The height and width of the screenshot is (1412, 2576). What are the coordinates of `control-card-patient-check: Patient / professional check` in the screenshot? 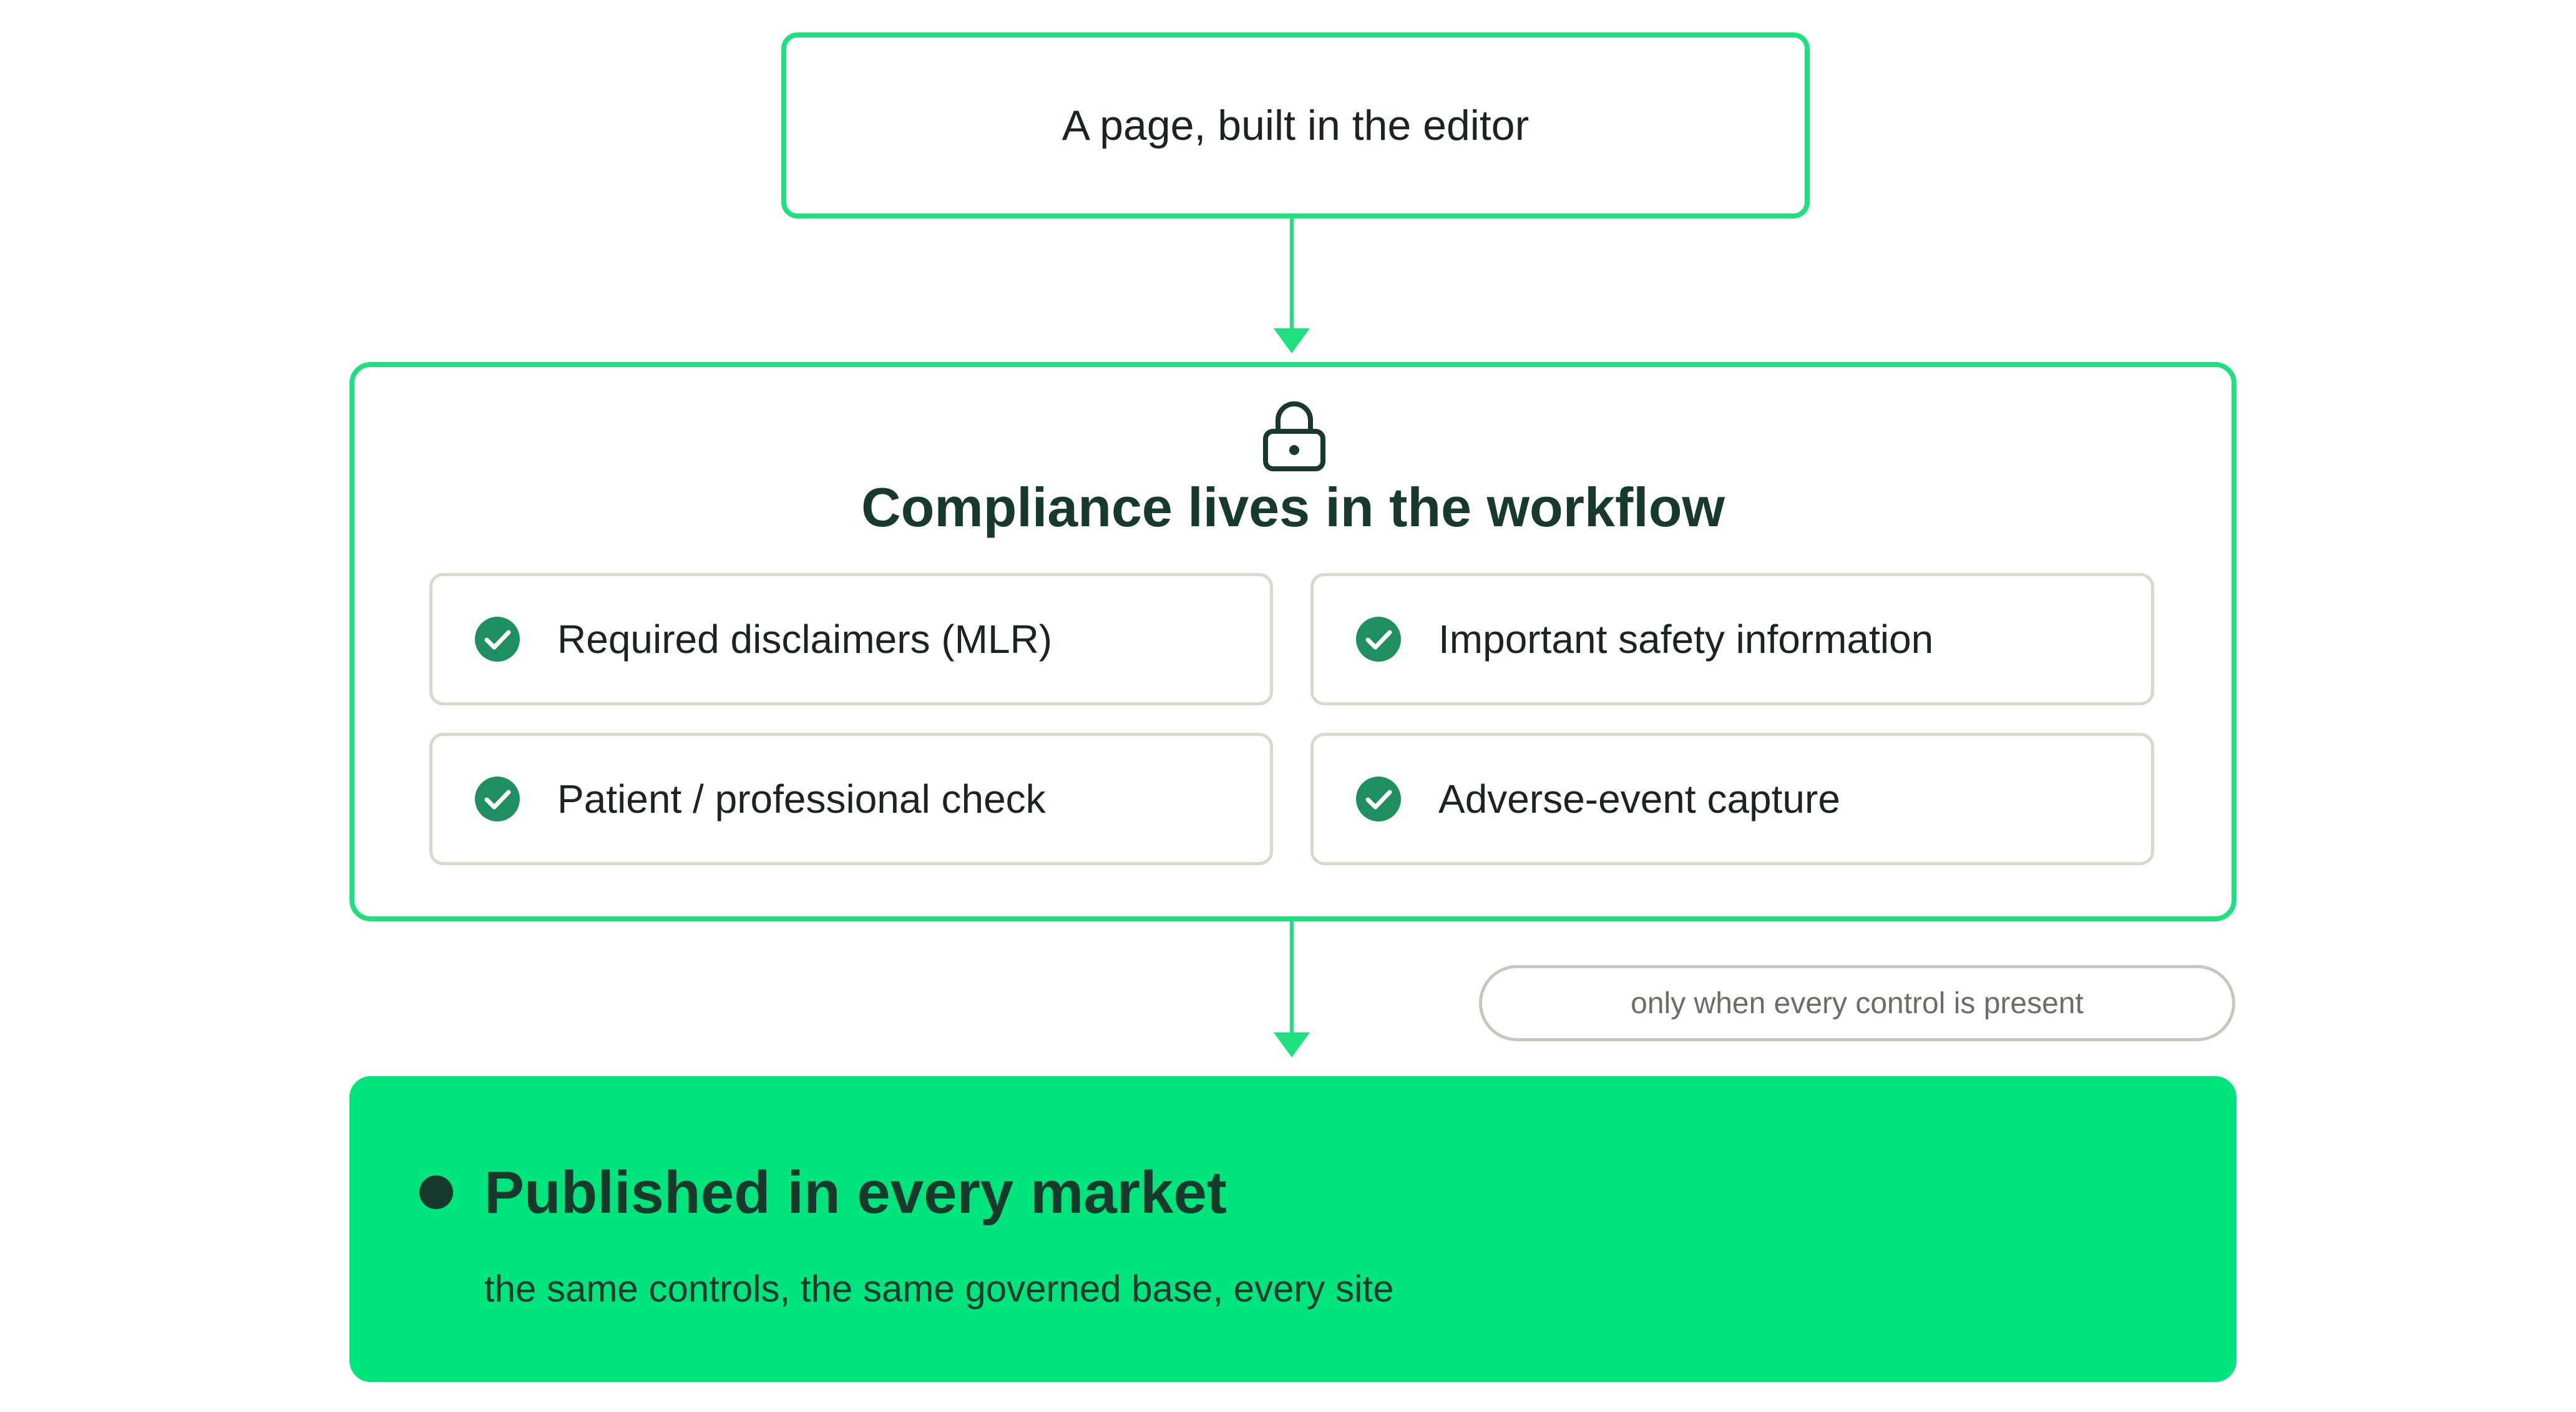 It's located at (851, 799).